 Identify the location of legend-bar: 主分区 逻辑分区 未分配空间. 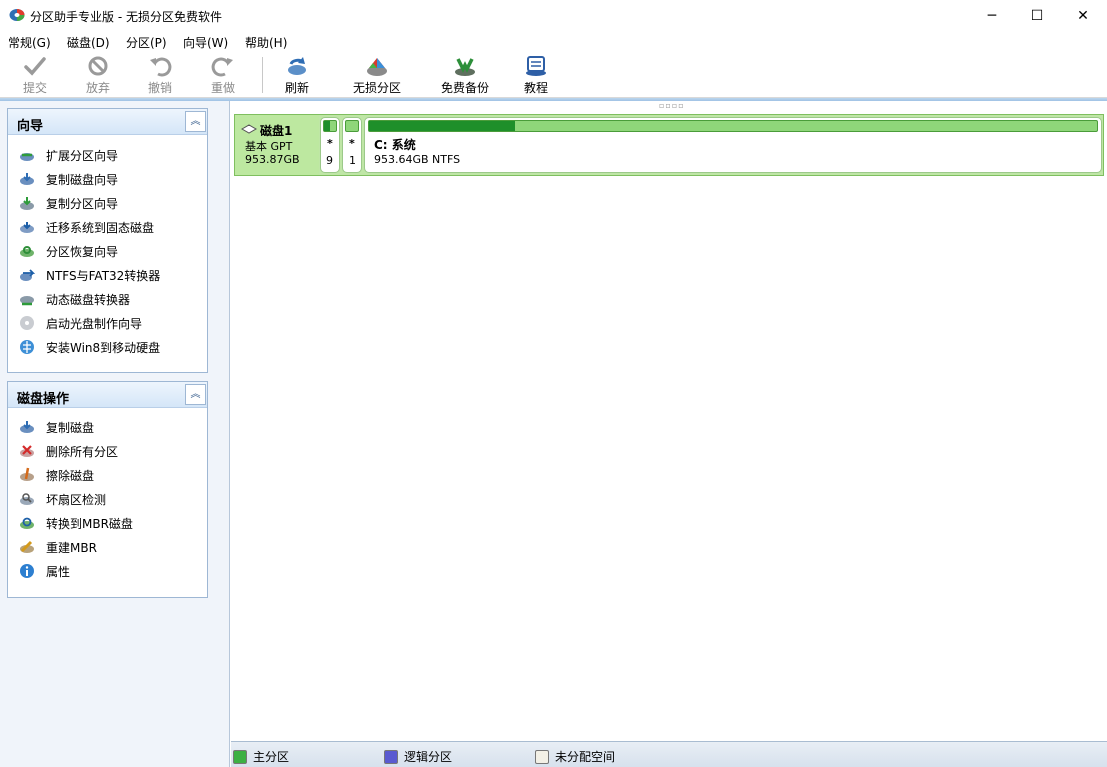
(669, 754).